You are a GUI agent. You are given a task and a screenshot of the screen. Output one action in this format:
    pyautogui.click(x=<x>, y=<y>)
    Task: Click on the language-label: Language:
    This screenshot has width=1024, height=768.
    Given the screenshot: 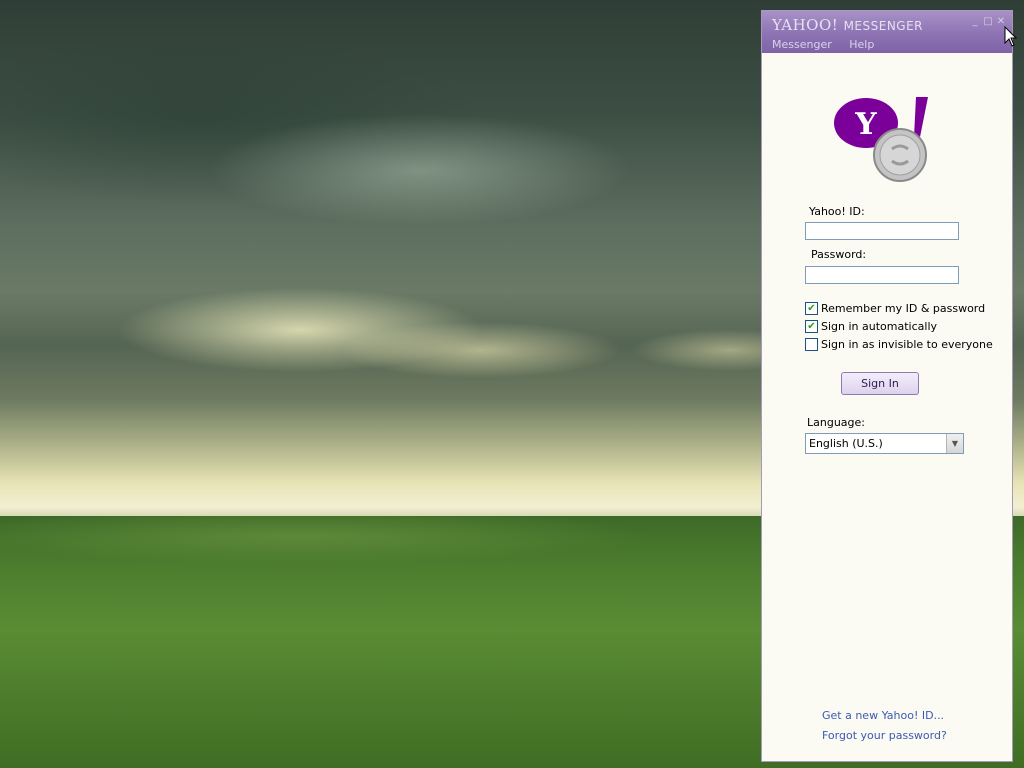 What is the action you would take?
    pyautogui.click(x=836, y=422)
    